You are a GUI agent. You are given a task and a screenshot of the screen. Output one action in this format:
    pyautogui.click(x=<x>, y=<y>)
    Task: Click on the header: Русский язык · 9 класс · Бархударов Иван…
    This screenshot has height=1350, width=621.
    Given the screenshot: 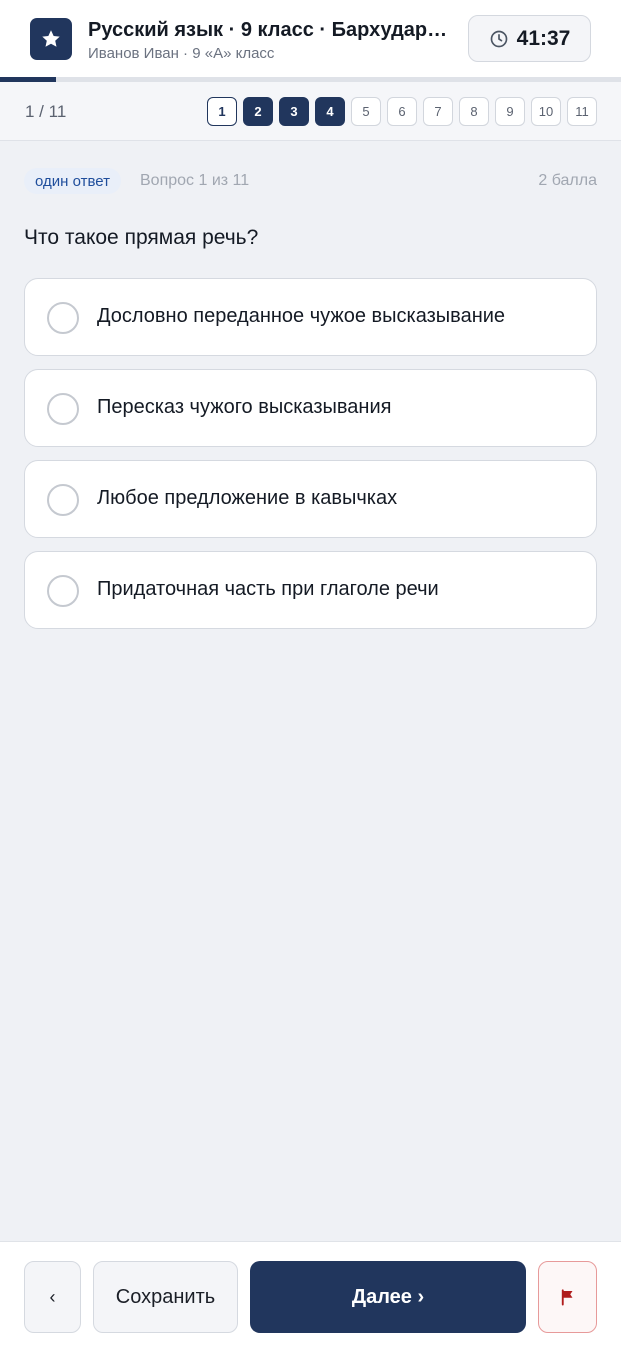 What is the action you would take?
    pyautogui.click(x=310, y=38)
    